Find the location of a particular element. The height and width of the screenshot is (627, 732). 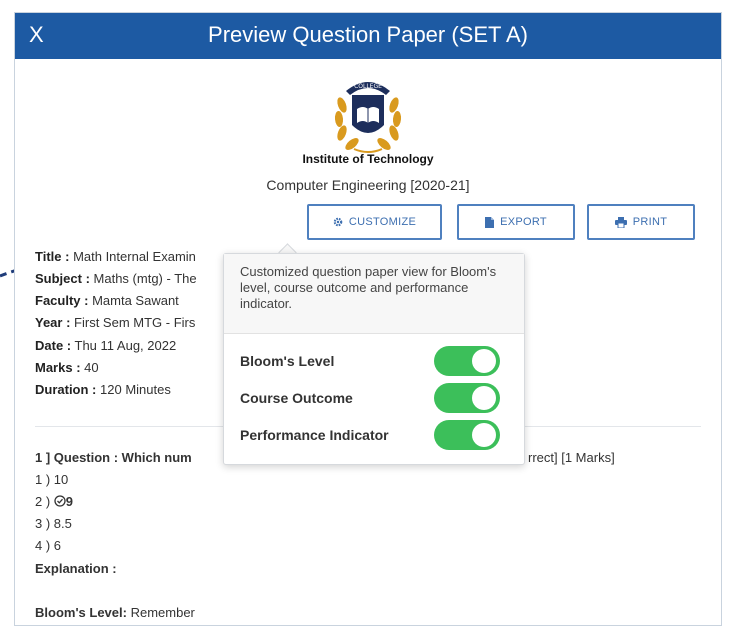

option-2: 2 ) 9 is located at coordinates (54, 501).